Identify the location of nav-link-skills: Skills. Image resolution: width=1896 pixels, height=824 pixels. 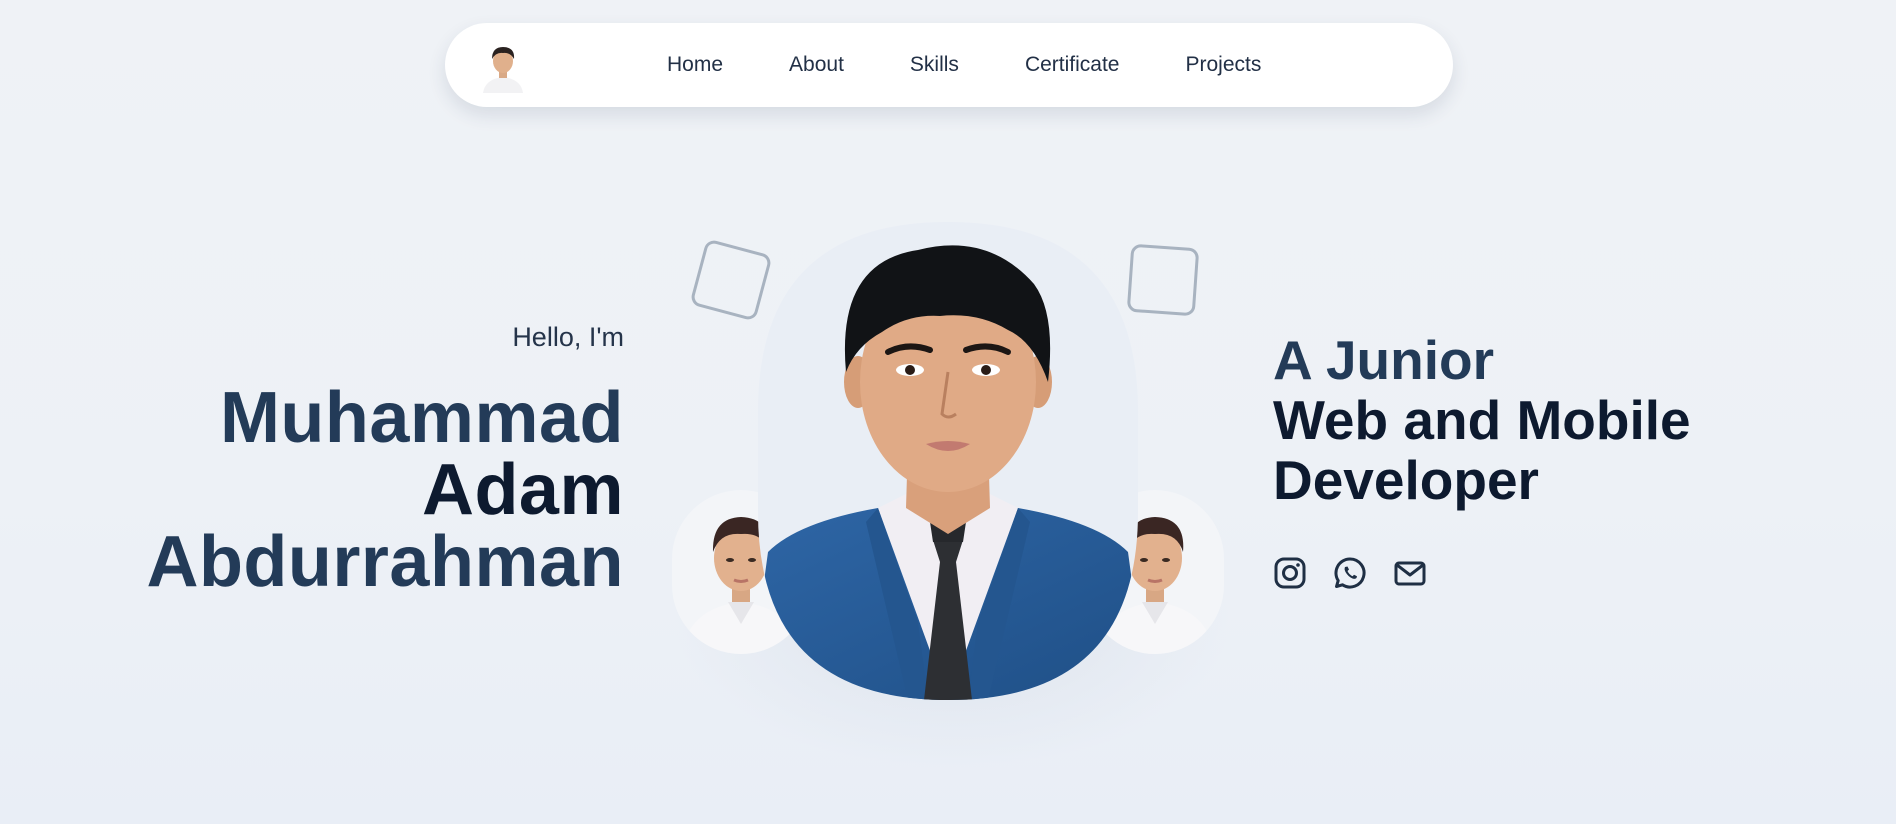
(934, 65).